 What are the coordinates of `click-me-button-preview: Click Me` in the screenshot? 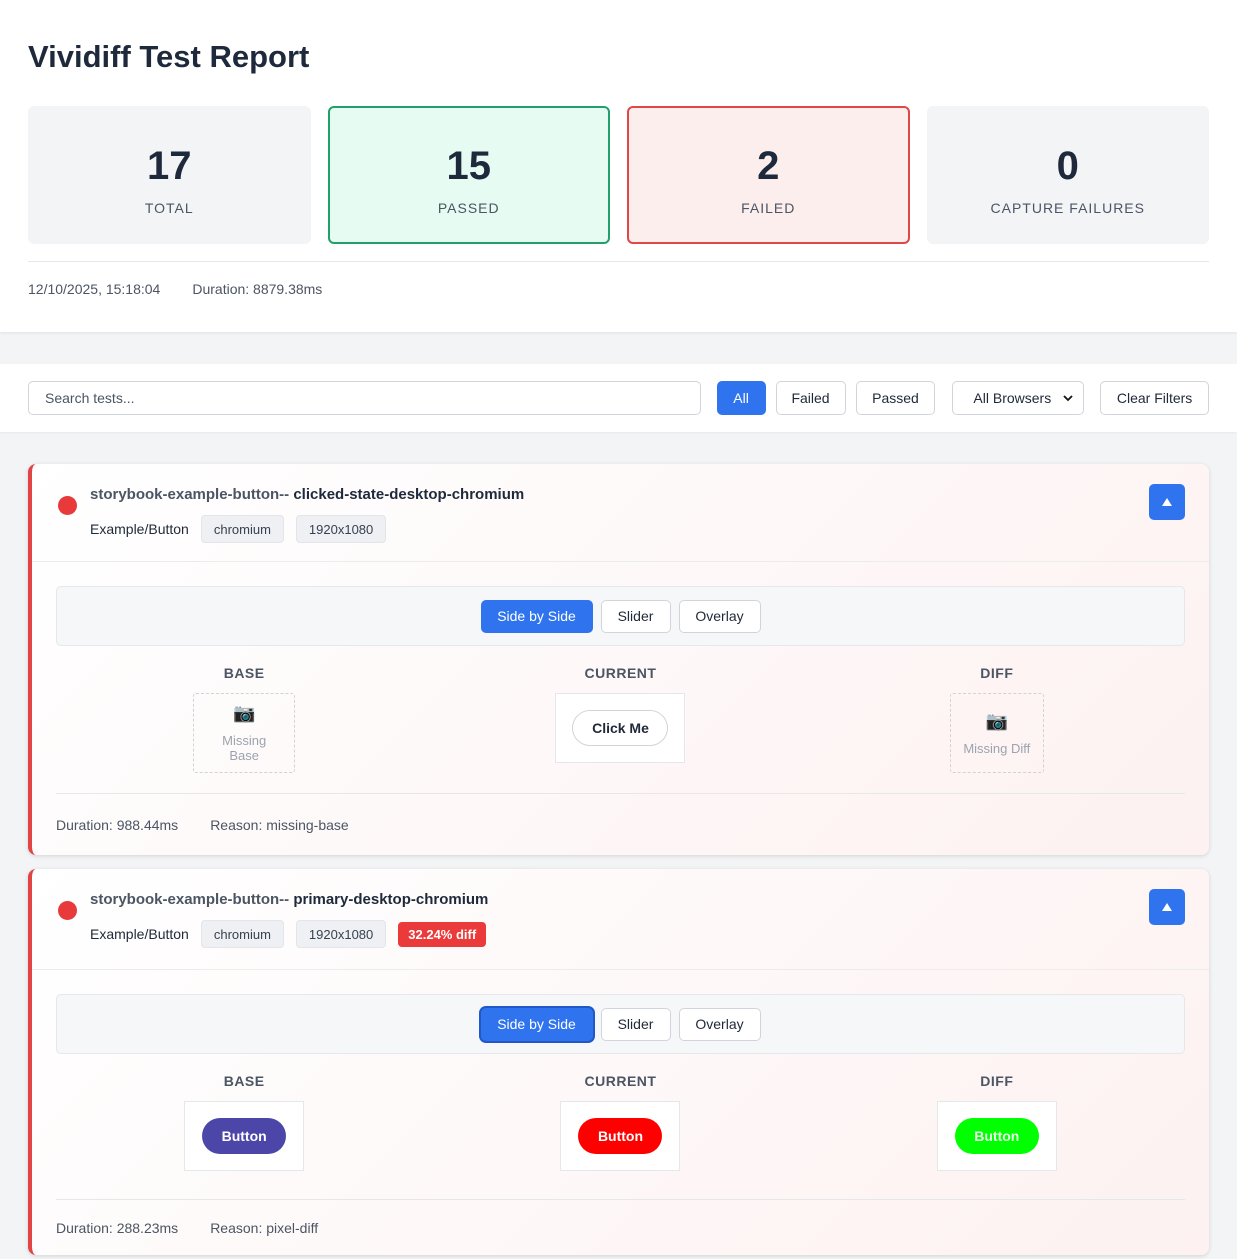 It's located at (620, 728).